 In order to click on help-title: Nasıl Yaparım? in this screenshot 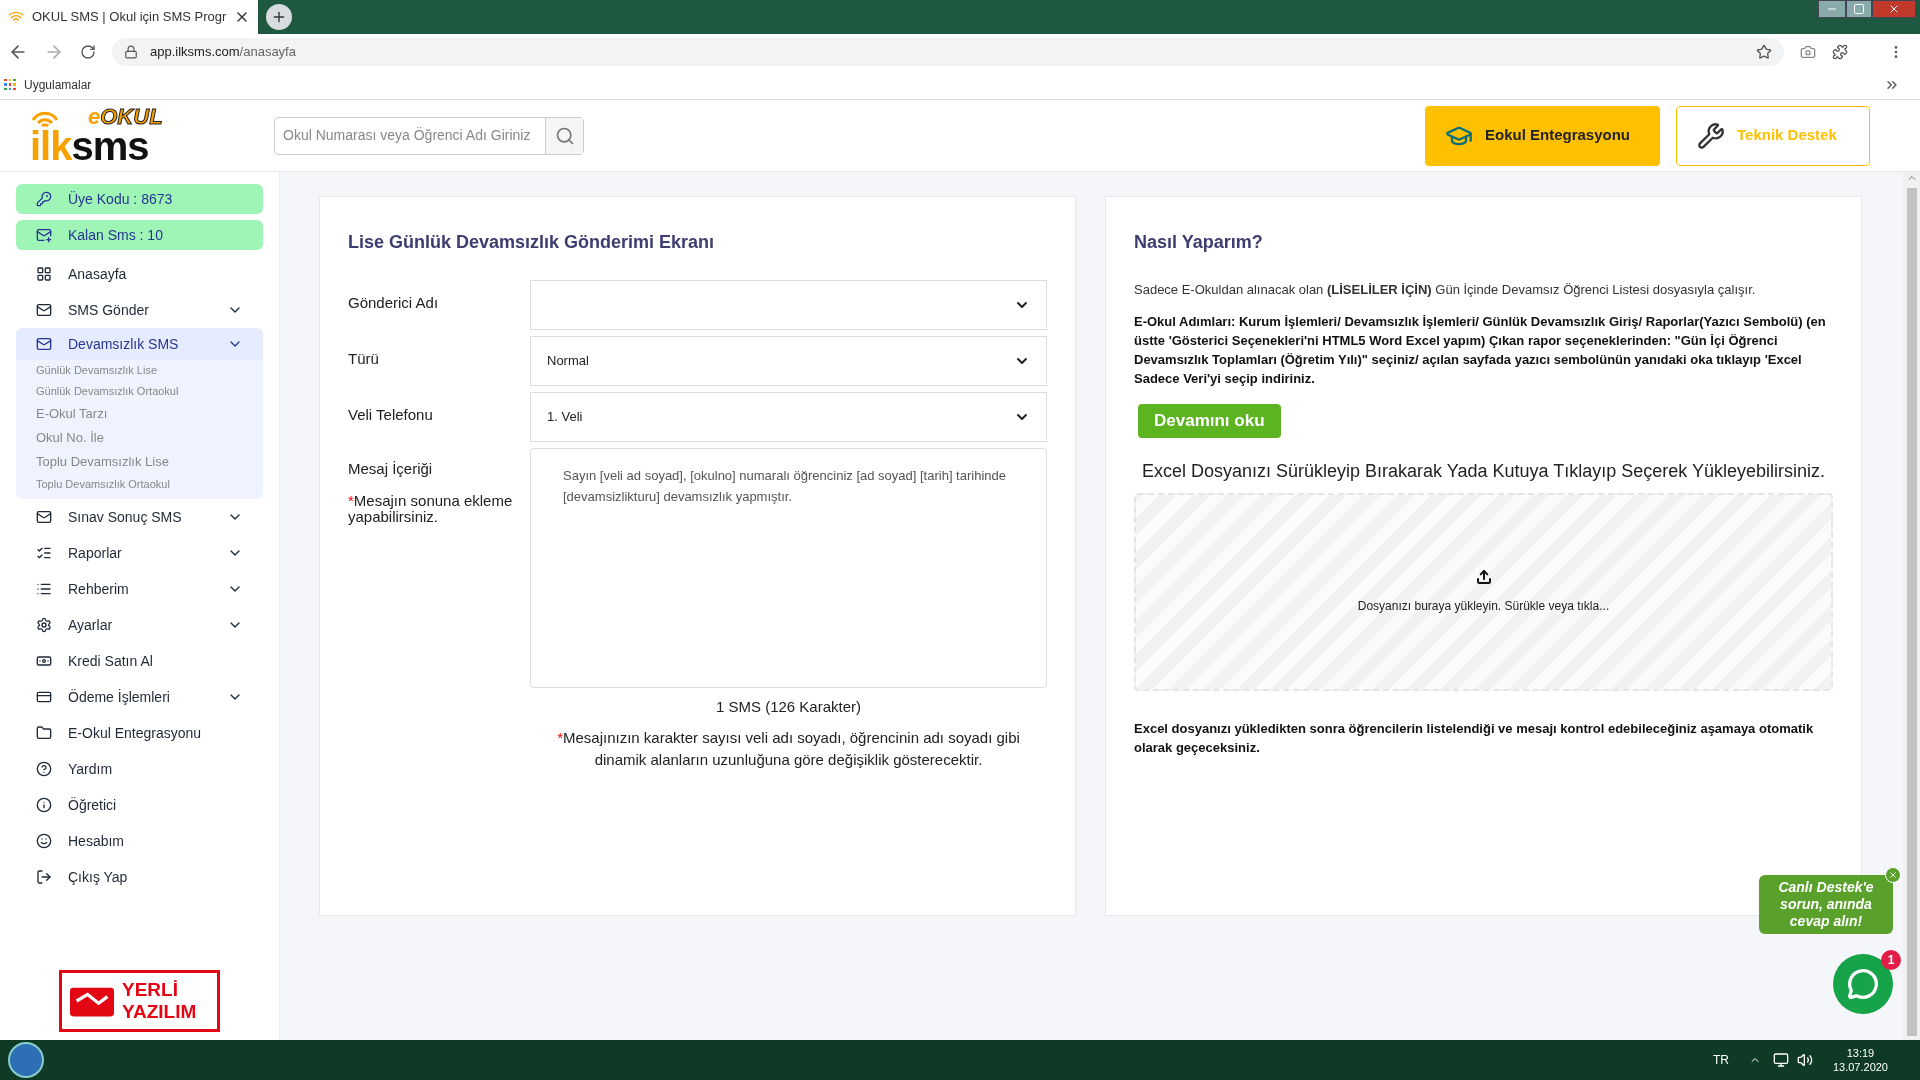, I will do `click(1199, 242)`.